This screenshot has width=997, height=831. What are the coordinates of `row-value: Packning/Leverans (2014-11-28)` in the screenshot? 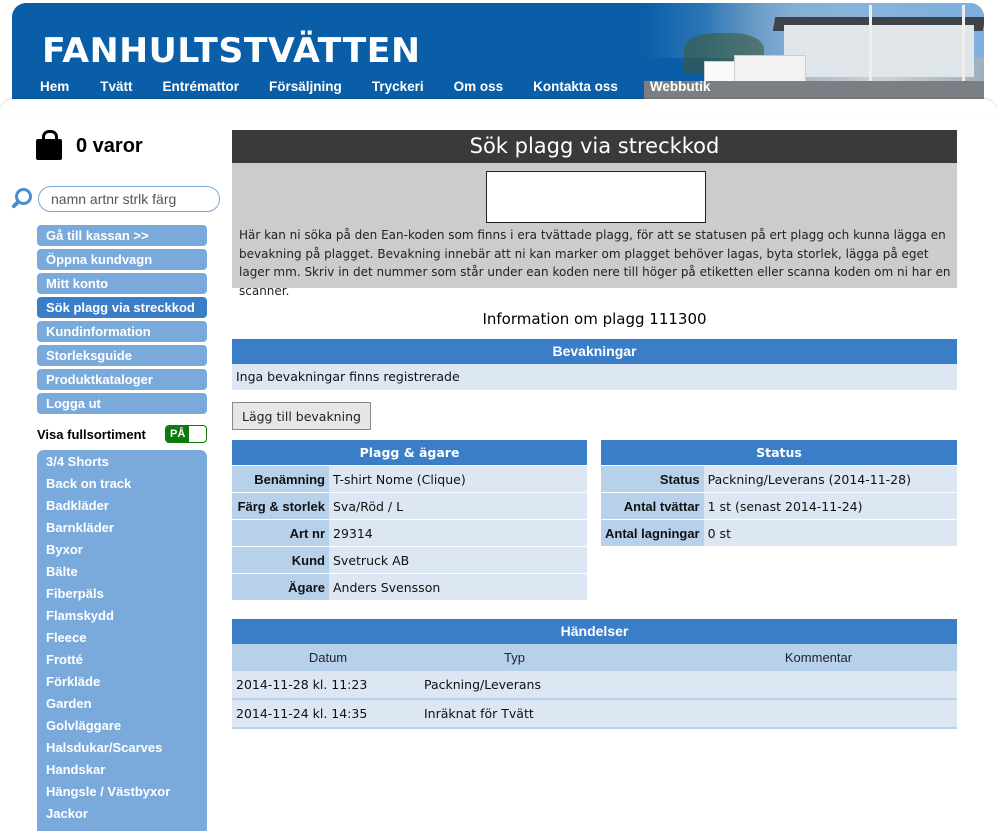 It's located at (830, 479).